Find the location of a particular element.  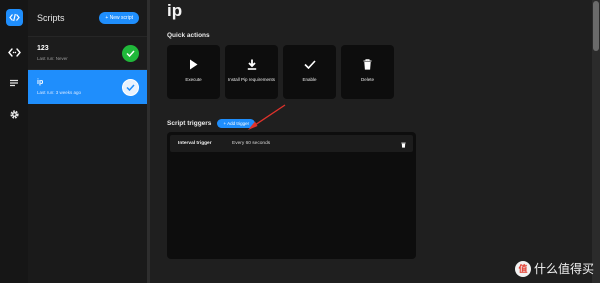

download-icon is located at coordinates (252, 64).